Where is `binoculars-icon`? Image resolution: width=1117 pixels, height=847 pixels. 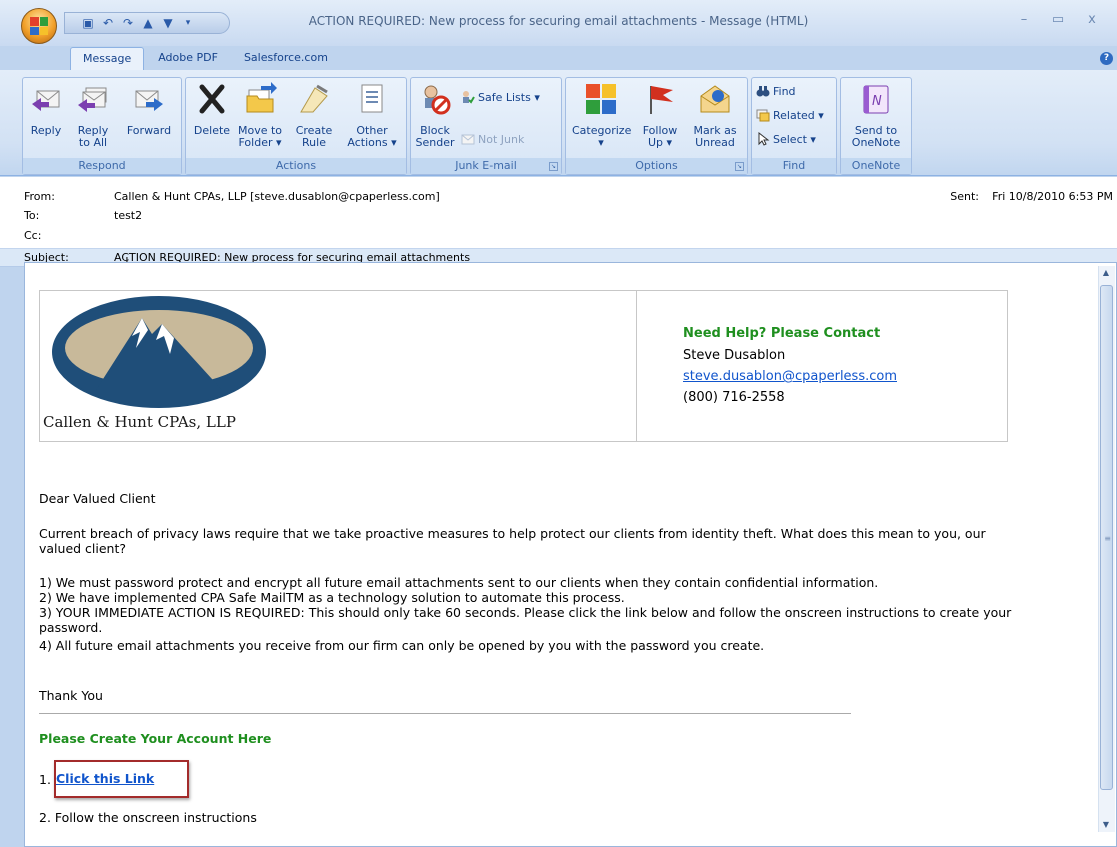 binoculars-icon is located at coordinates (763, 91).